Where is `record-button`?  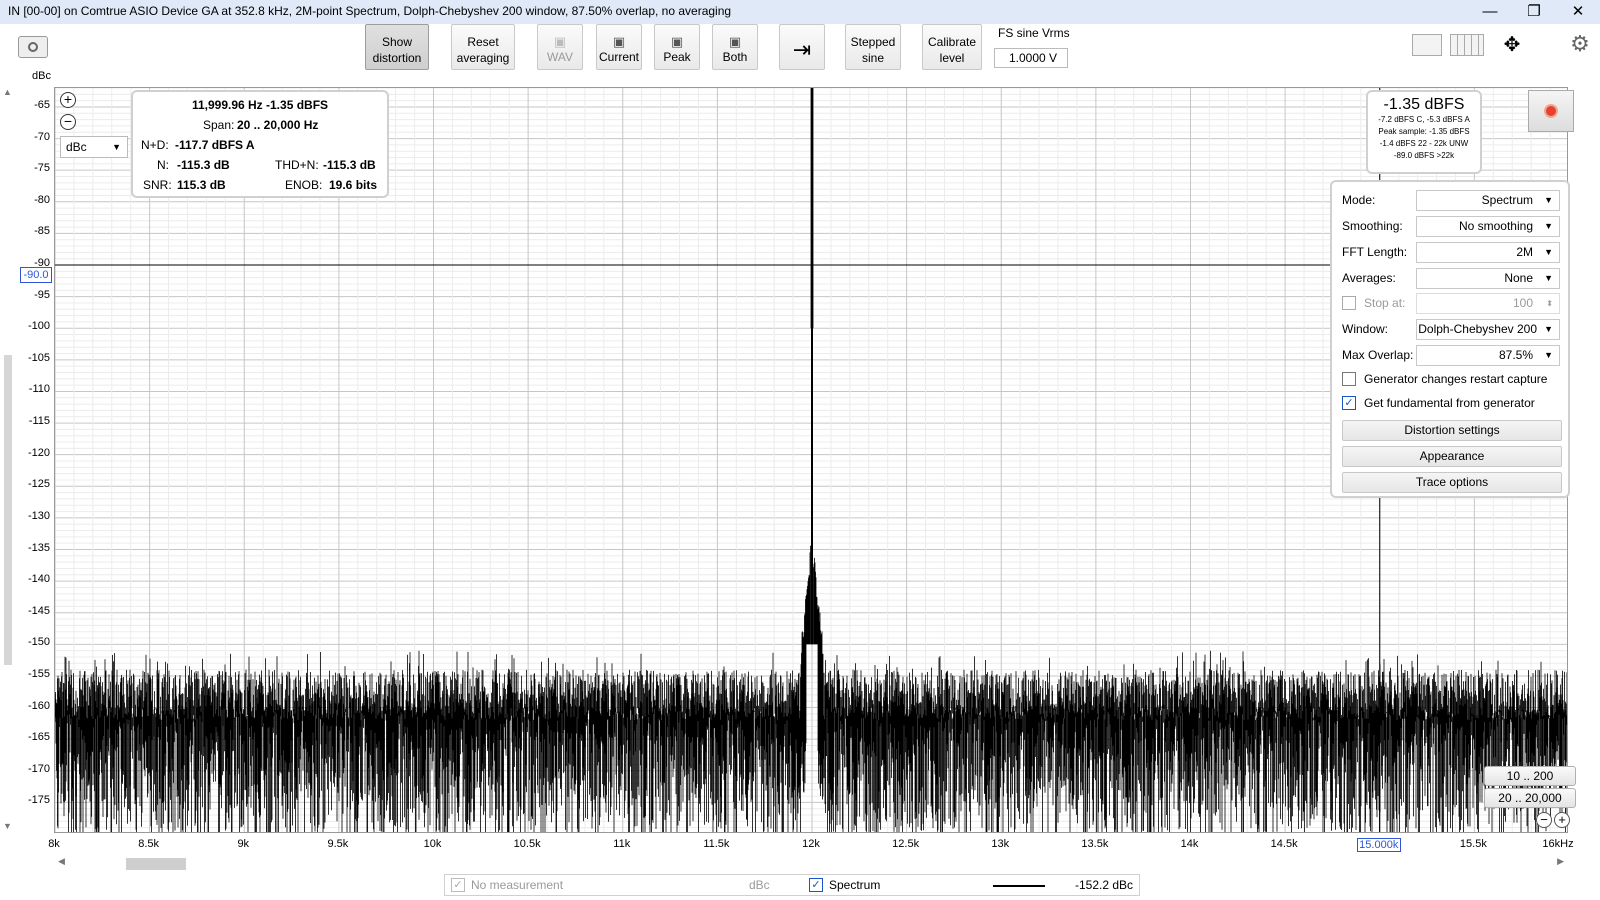 record-button is located at coordinates (1551, 111).